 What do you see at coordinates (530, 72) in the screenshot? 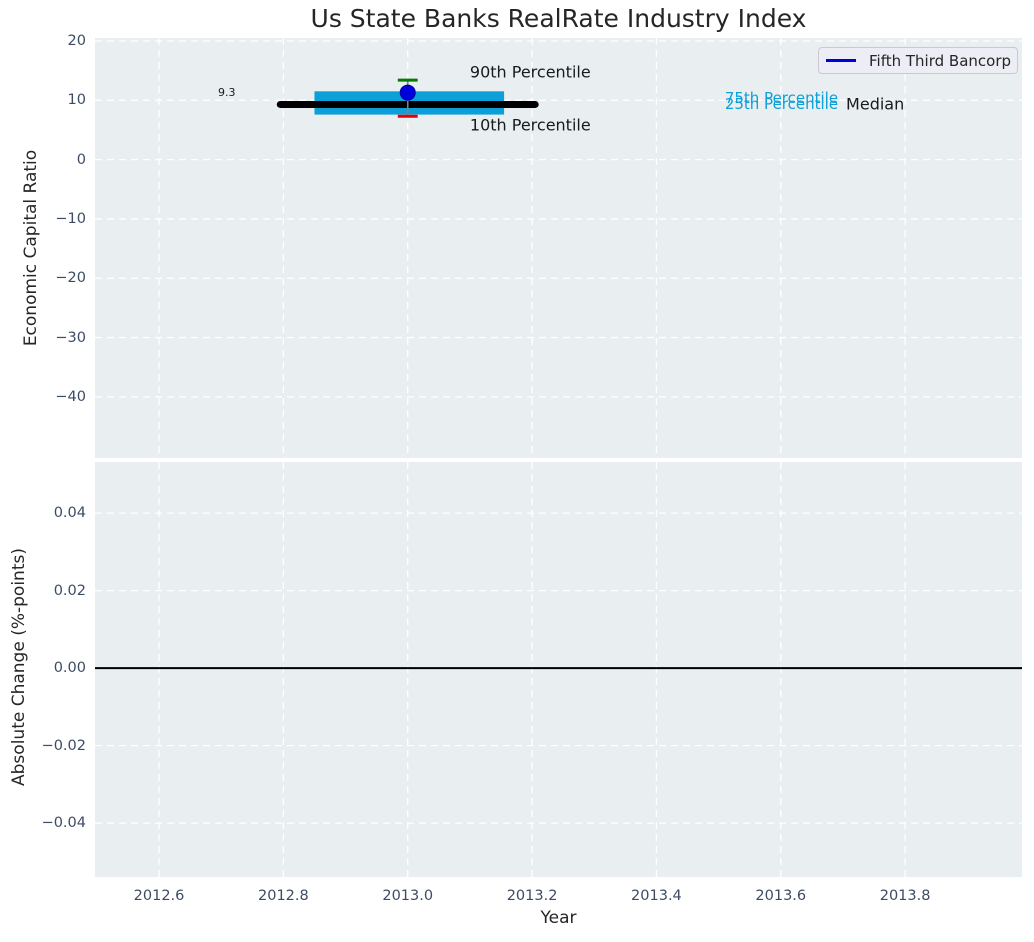
I see `p90-annotation: 90th Percentile` at bounding box center [530, 72].